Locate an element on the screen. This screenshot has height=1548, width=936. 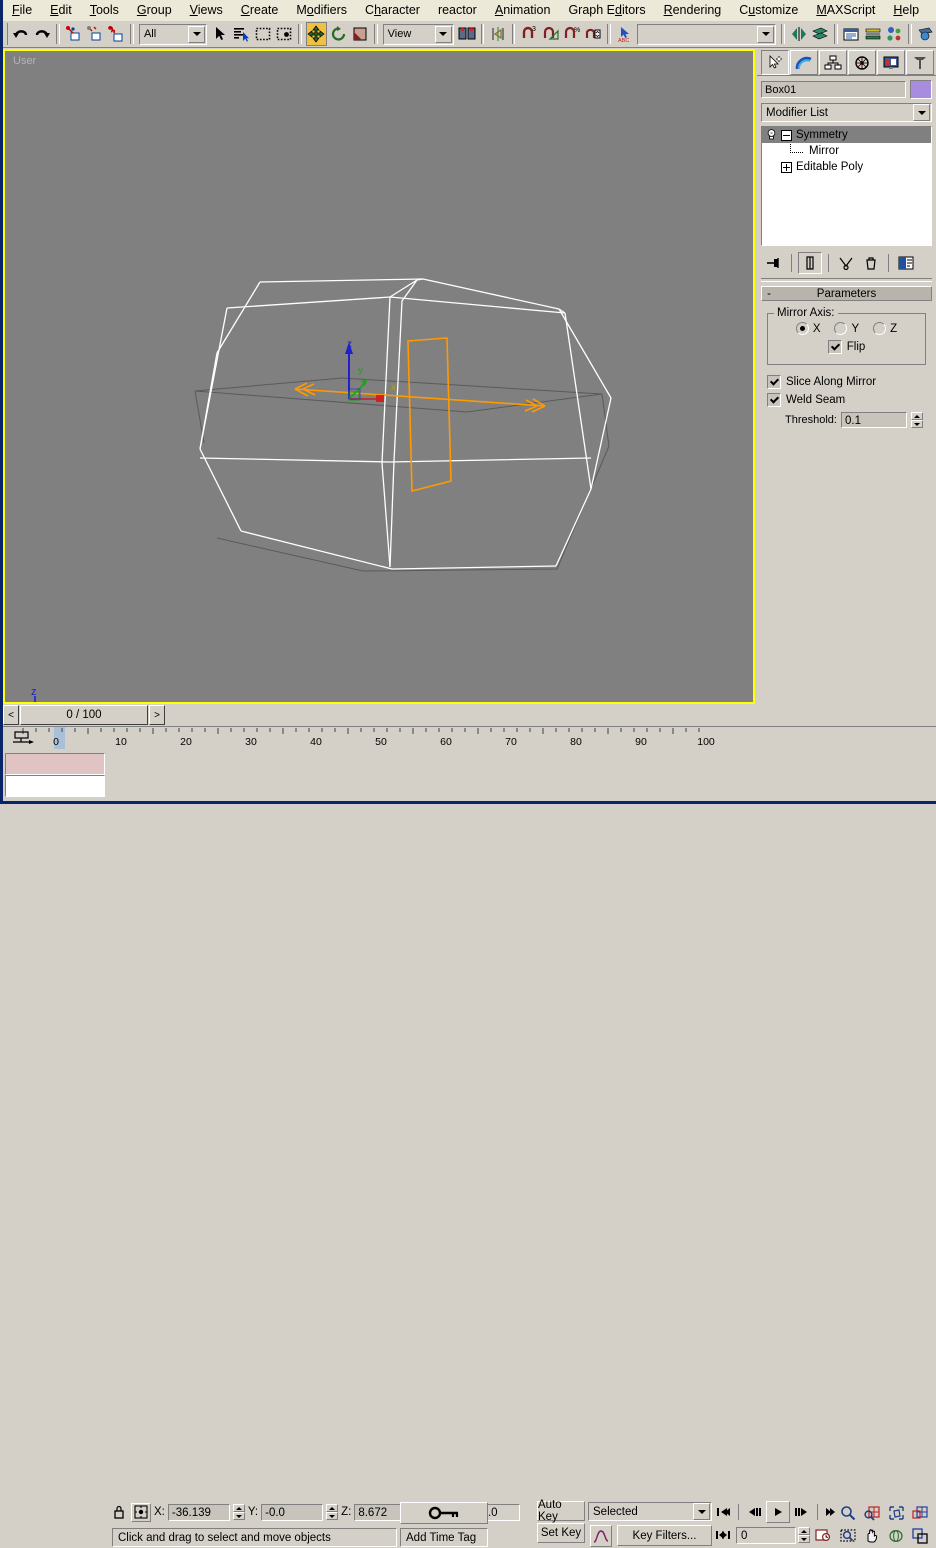
rectangular-selection-region-button is located at coordinates (263, 34).